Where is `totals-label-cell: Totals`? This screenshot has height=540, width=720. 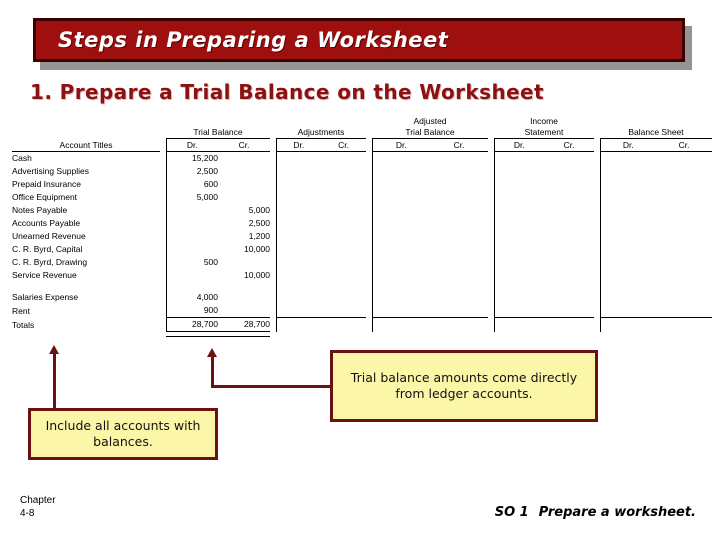
totals-label-cell: Totals is located at coordinates (23, 324).